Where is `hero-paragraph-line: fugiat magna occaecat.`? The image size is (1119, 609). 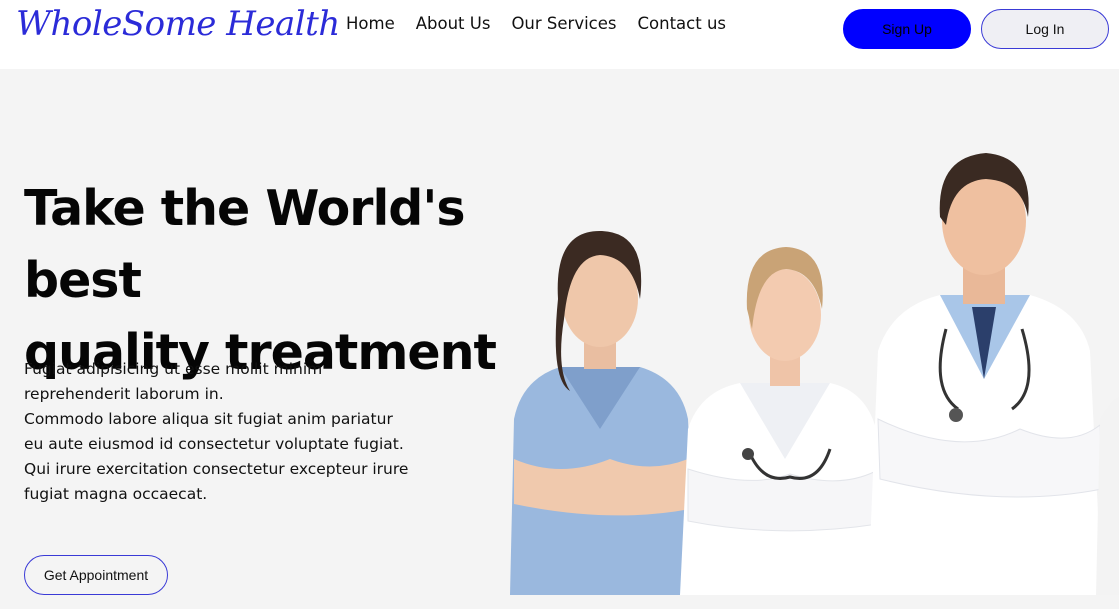 hero-paragraph-line: fugiat magna occaecat. is located at coordinates (116, 494).